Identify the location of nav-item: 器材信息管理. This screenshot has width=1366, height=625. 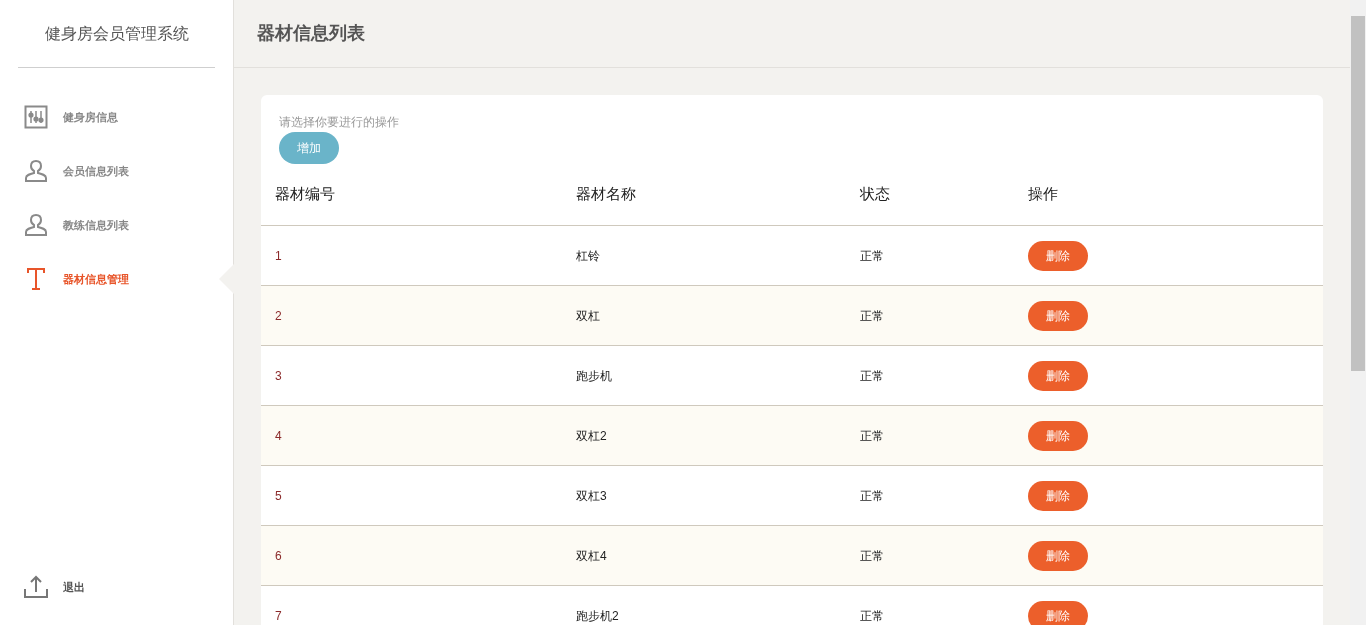
(116, 279).